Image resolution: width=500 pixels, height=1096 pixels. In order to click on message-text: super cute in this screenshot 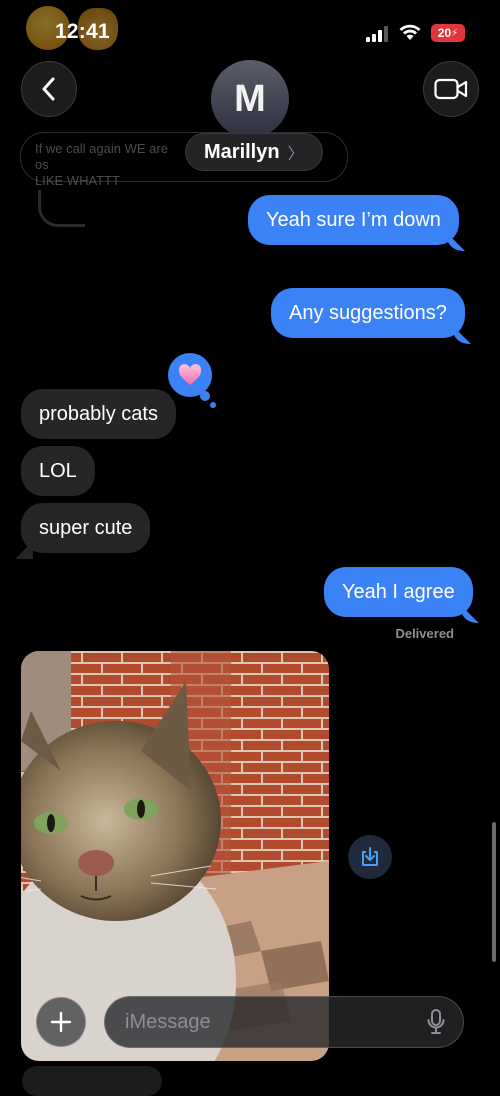, I will do `click(86, 528)`.